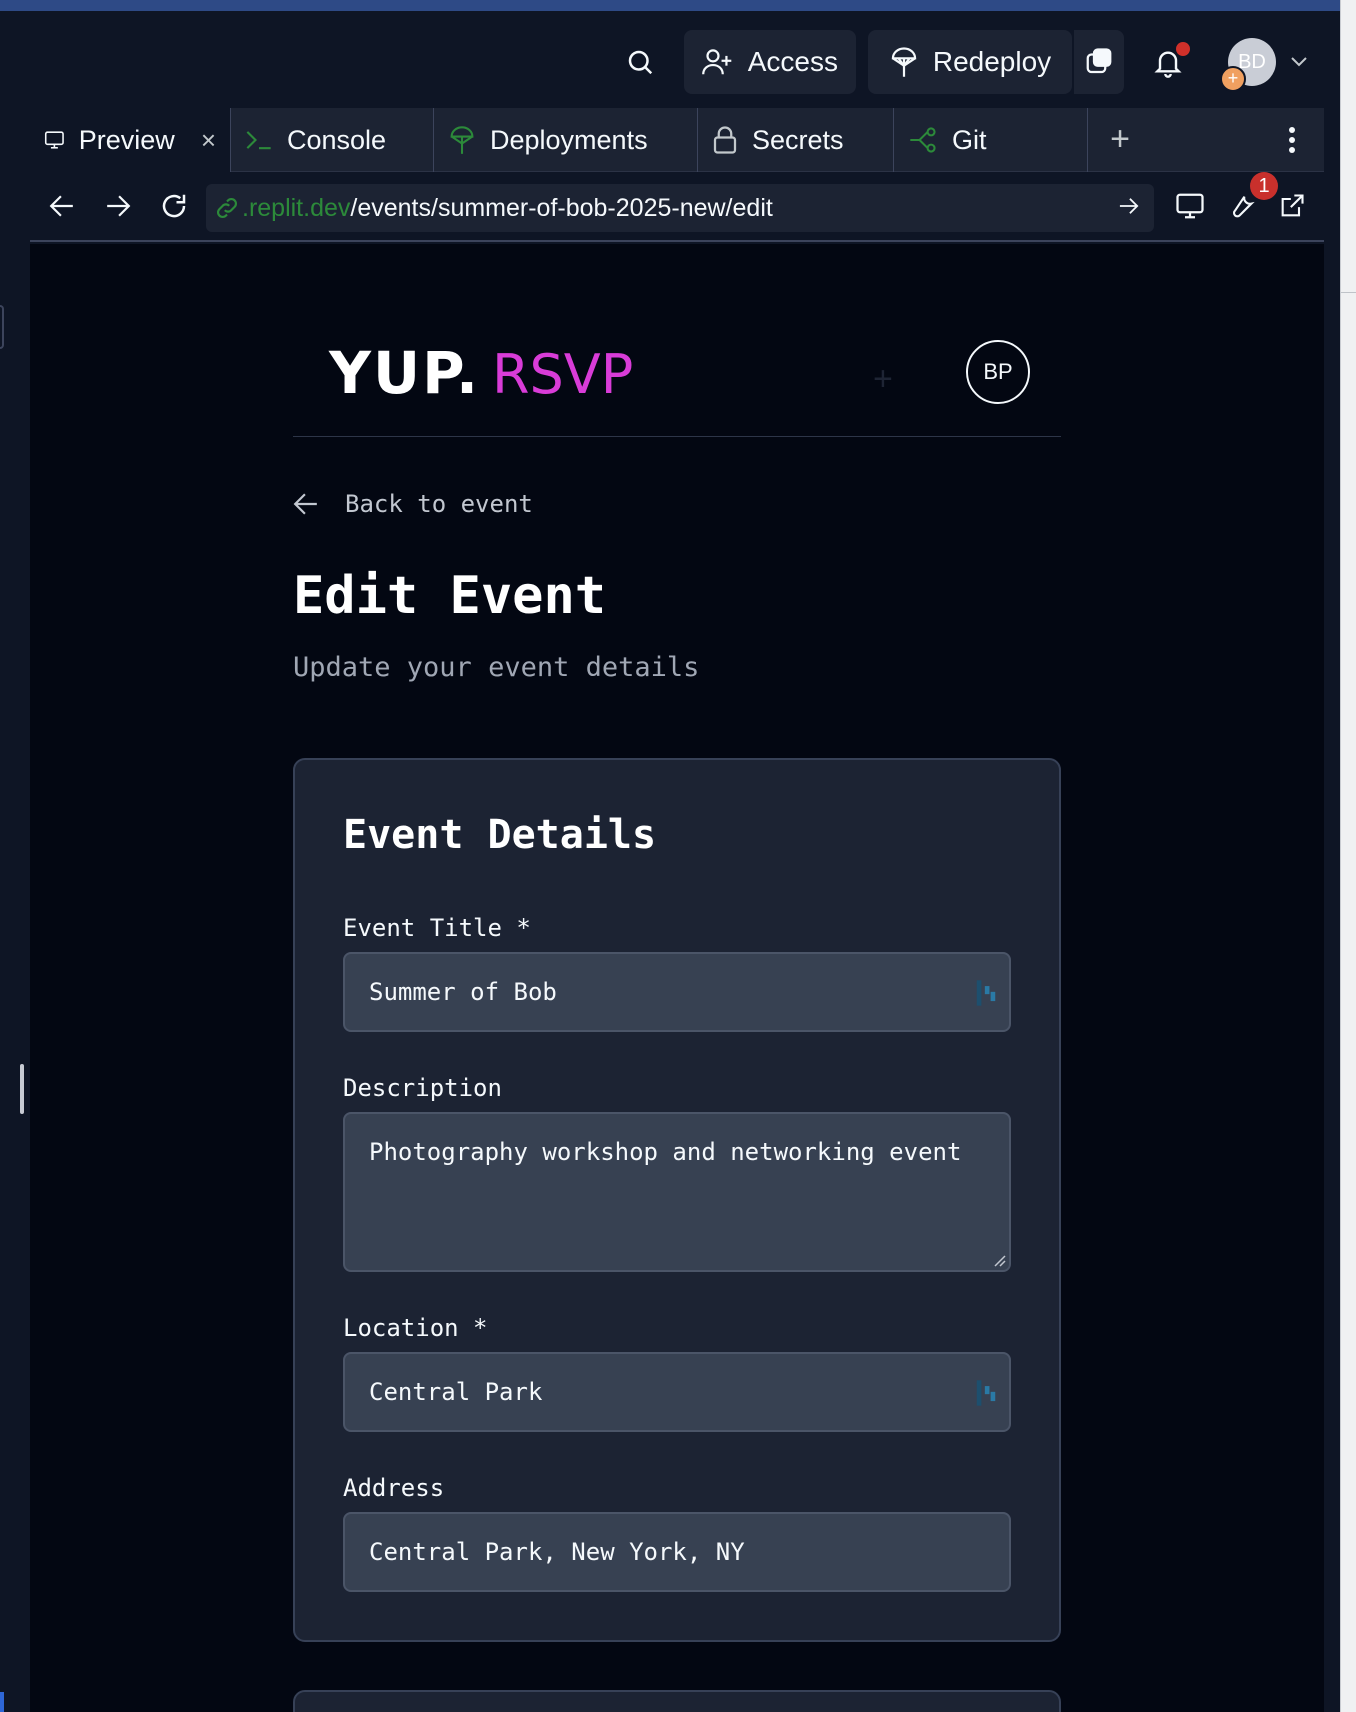 The width and height of the screenshot is (1356, 1712). I want to click on plus-icon: +, so click(1120, 139).